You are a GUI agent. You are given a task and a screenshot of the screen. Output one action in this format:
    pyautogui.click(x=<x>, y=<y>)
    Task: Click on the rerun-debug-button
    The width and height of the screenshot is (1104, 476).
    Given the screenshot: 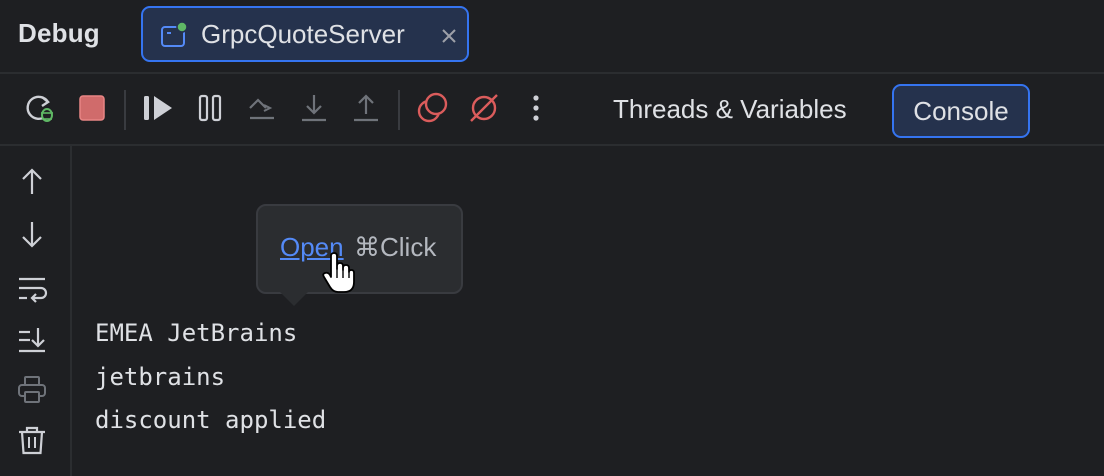 What is the action you would take?
    pyautogui.click(x=40, y=108)
    